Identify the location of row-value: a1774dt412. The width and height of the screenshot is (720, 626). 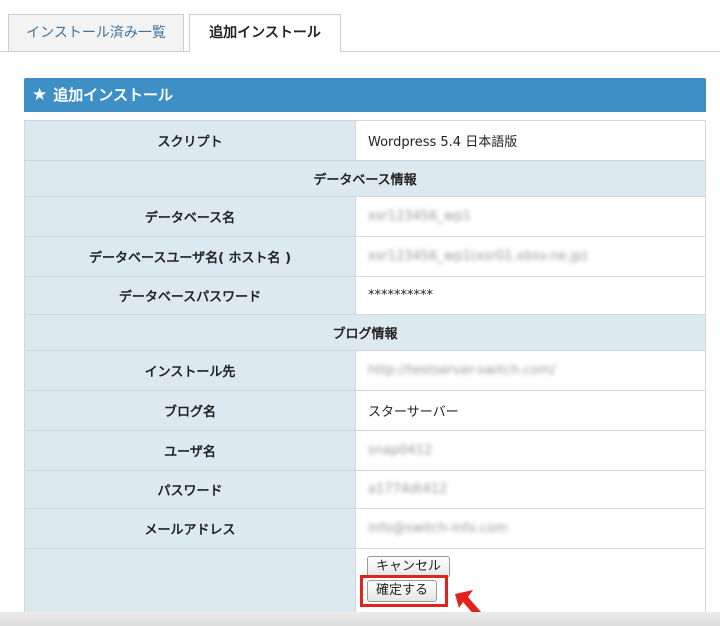
(408, 489).